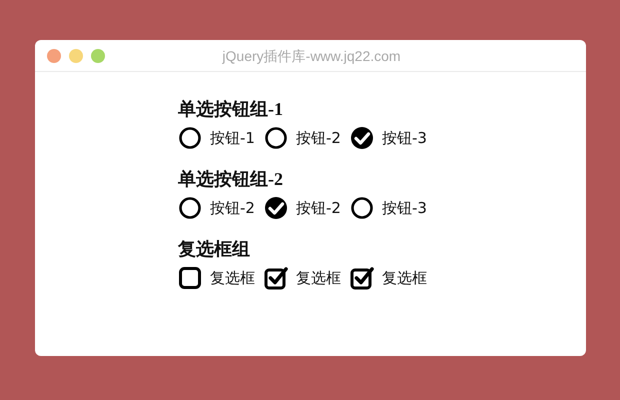 The image size is (620, 400). Describe the element at coordinates (98, 55) in the screenshot. I see `maximize-dot` at that location.